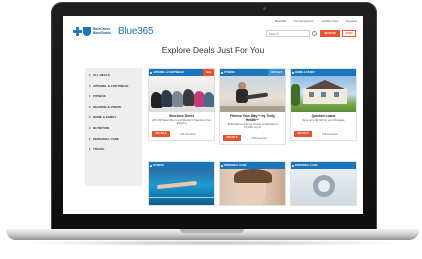 The image size is (422, 259). I want to click on sidebar-item-personal-care: PERSONAL CARE, so click(113, 139).